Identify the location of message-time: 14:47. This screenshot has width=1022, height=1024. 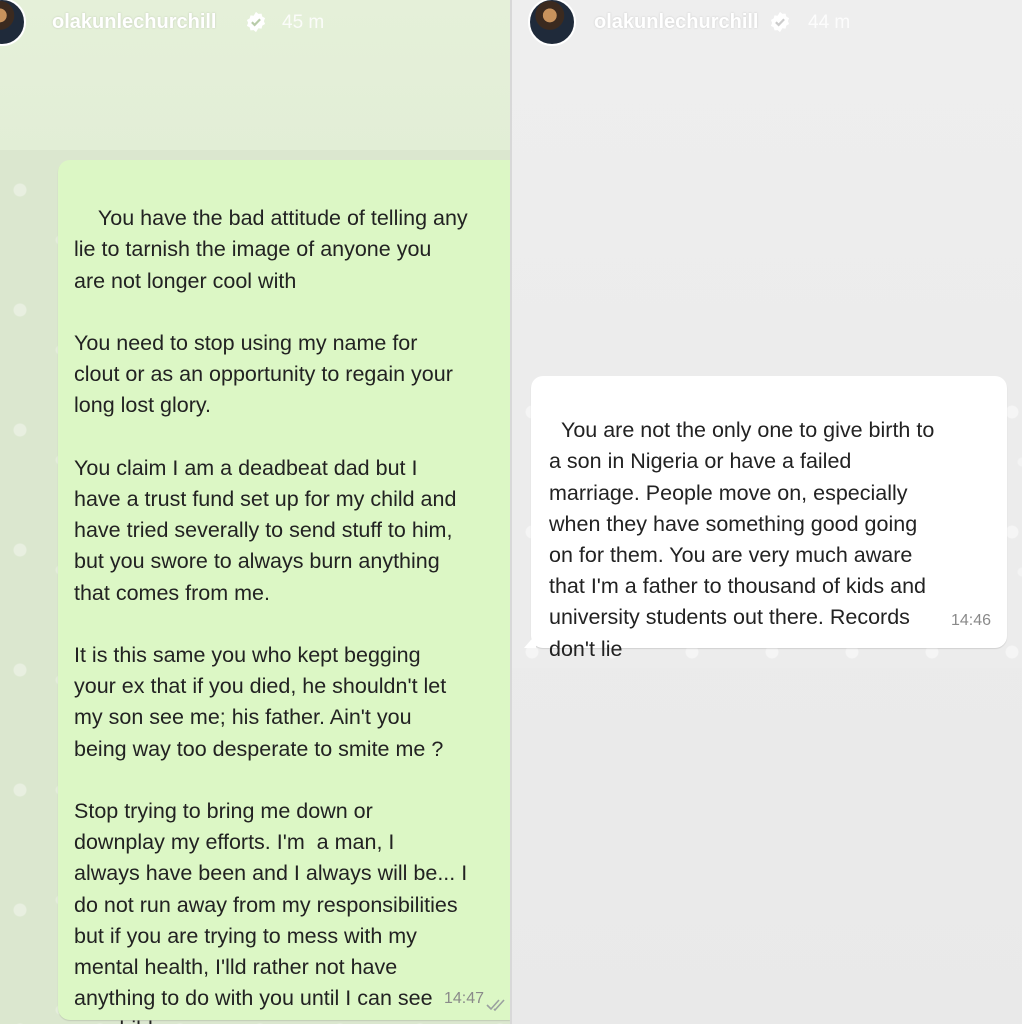
(463, 998).